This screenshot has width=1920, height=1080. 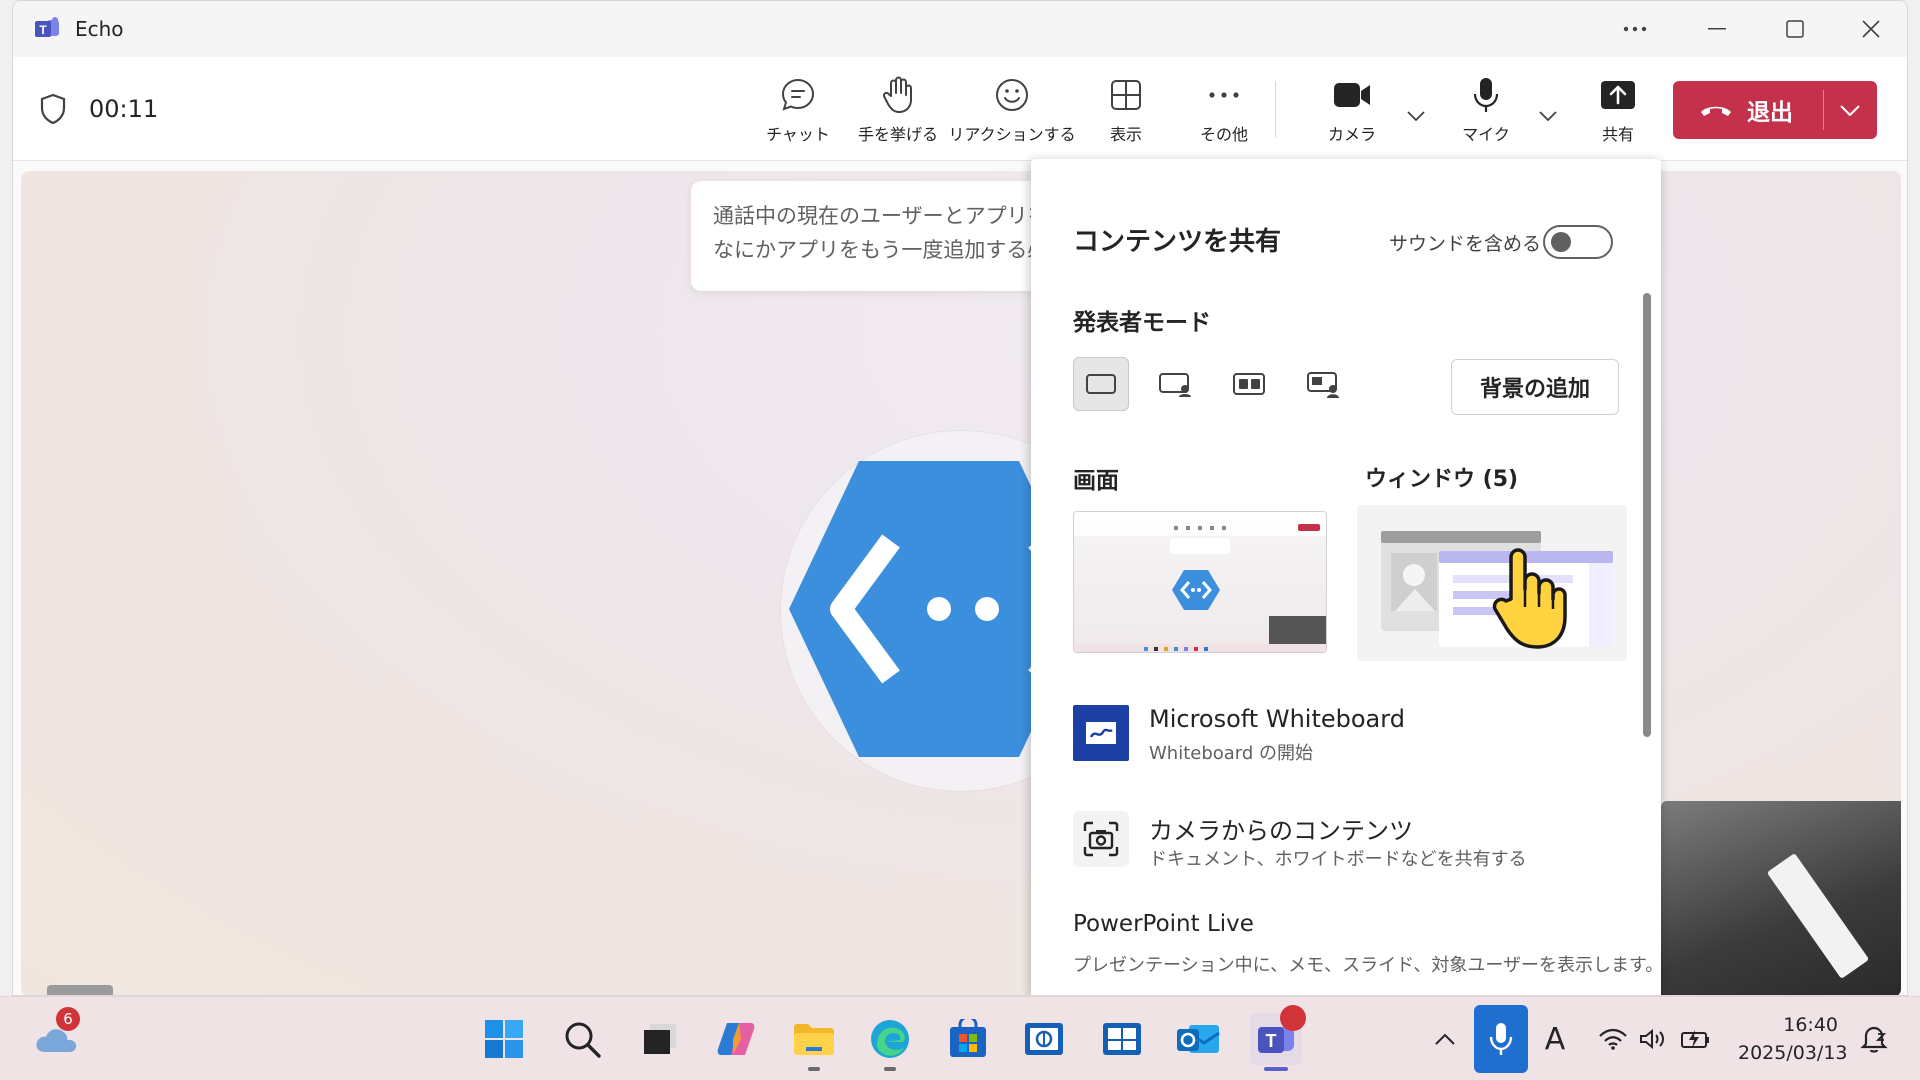 What do you see at coordinates (1126, 95) in the screenshot?
I see `grid-view-icon` at bounding box center [1126, 95].